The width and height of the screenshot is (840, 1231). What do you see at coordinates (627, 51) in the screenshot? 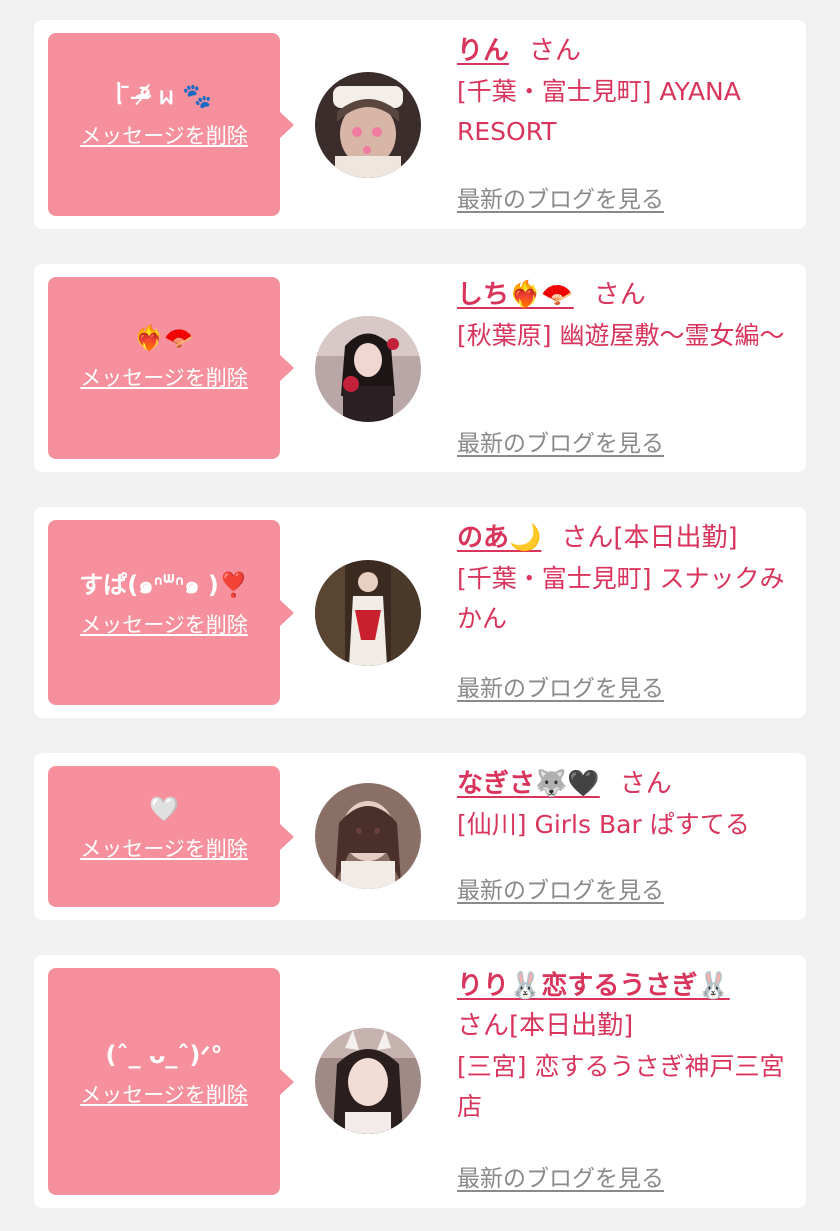
I see `name-line: りん さん` at bounding box center [627, 51].